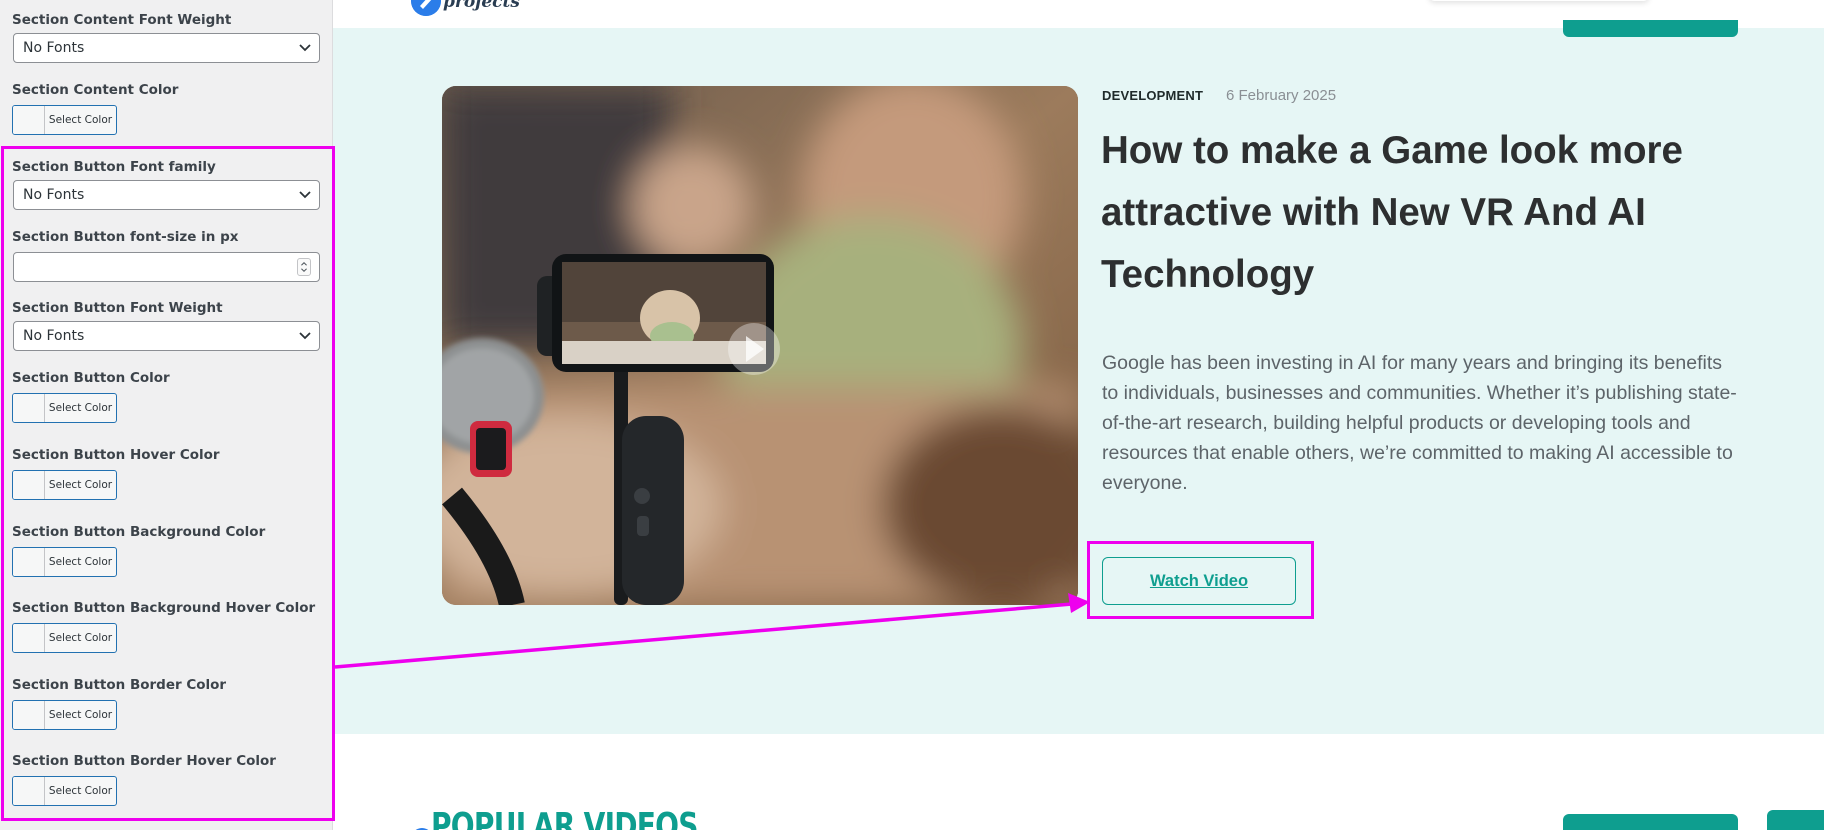 The width and height of the screenshot is (1824, 830). I want to click on button-font-family-field: Section Button Font family No Fonts, so click(166, 184).